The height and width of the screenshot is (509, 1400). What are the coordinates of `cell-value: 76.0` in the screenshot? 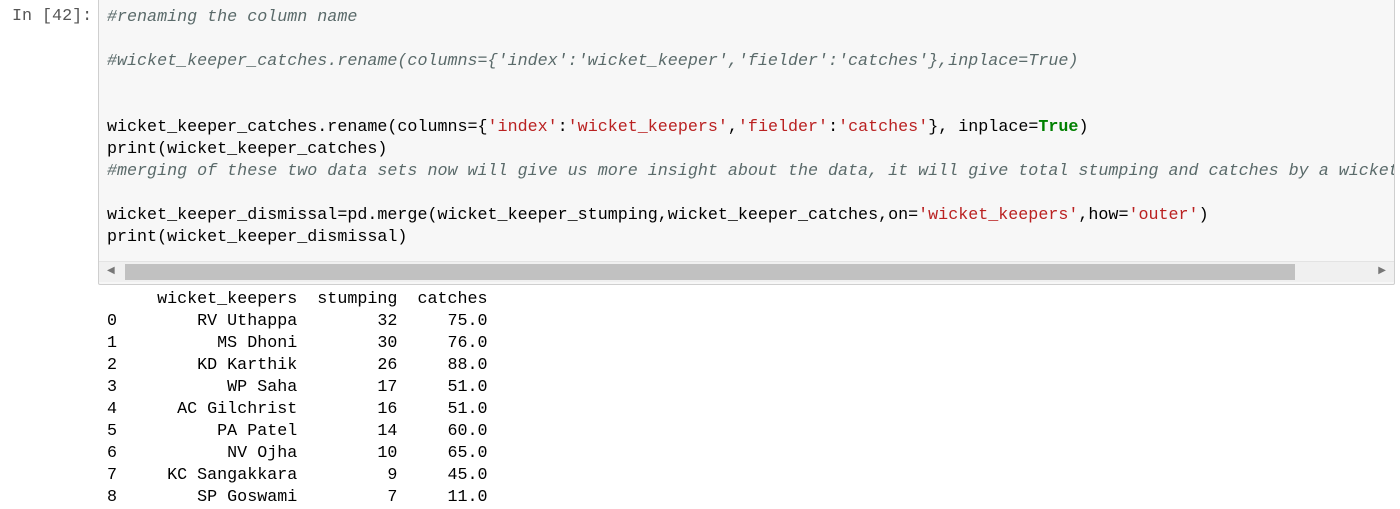 It's located at (467, 343).